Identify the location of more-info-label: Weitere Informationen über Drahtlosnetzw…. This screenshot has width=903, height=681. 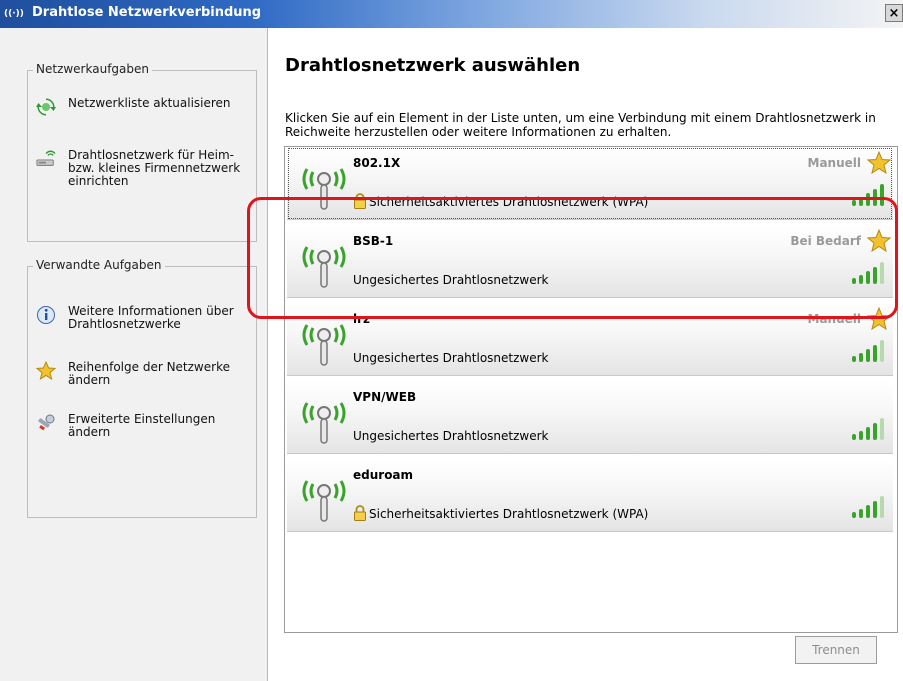
(151, 317).